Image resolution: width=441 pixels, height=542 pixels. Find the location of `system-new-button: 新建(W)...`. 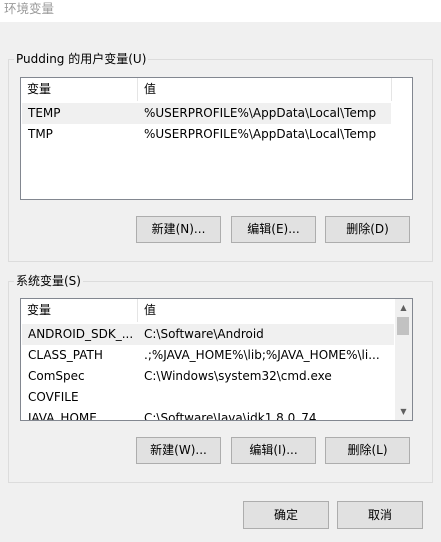

system-new-button: 新建(W)... is located at coordinates (178, 450).